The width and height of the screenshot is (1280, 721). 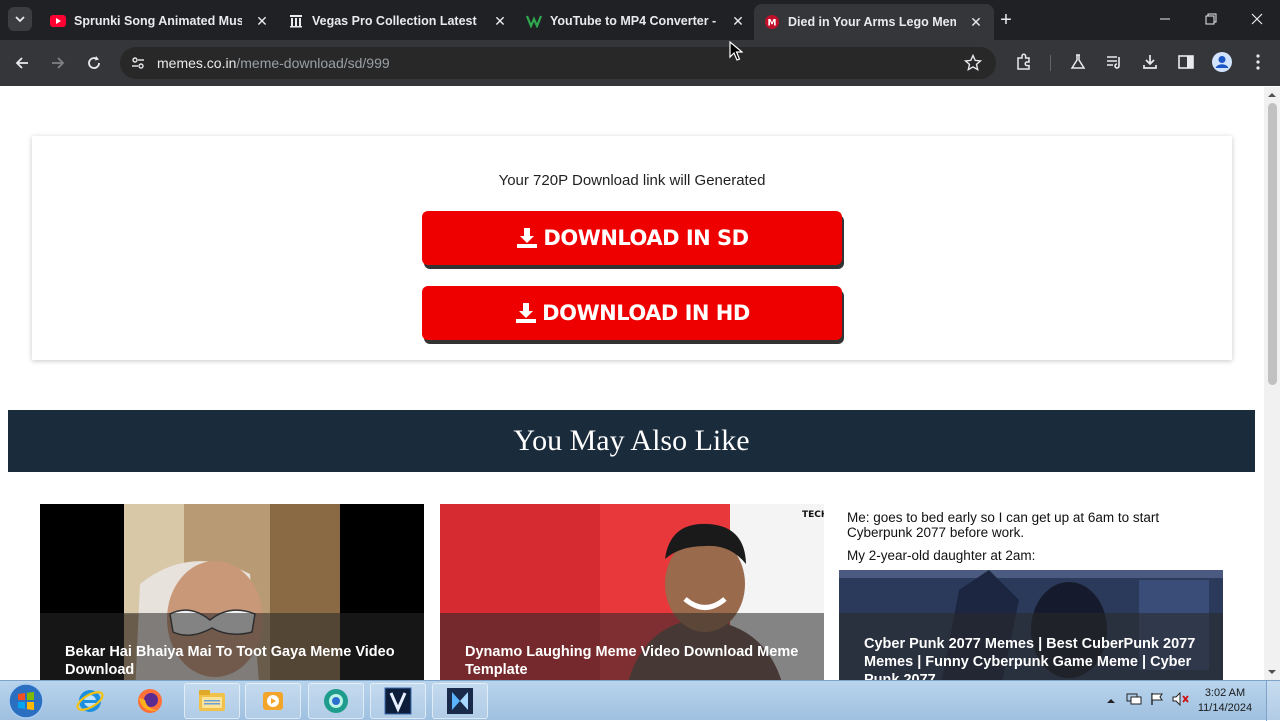 I want to click on toolbar-divider, so click(x=1050, y=63).